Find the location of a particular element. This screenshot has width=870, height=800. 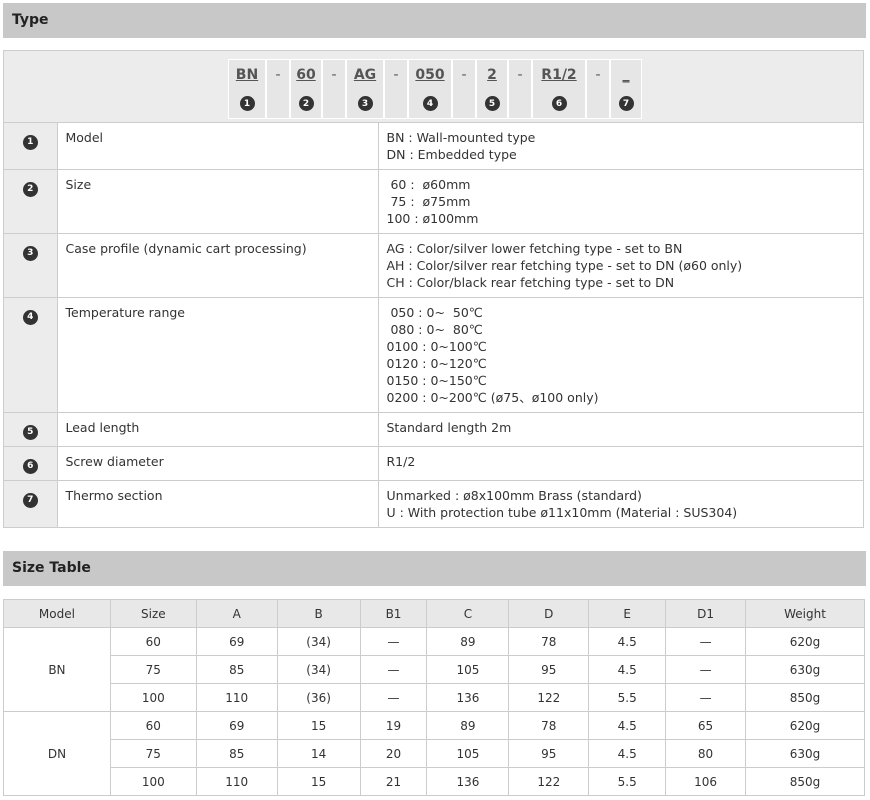

table-cell: 630g is located at coordinates (805, 753).